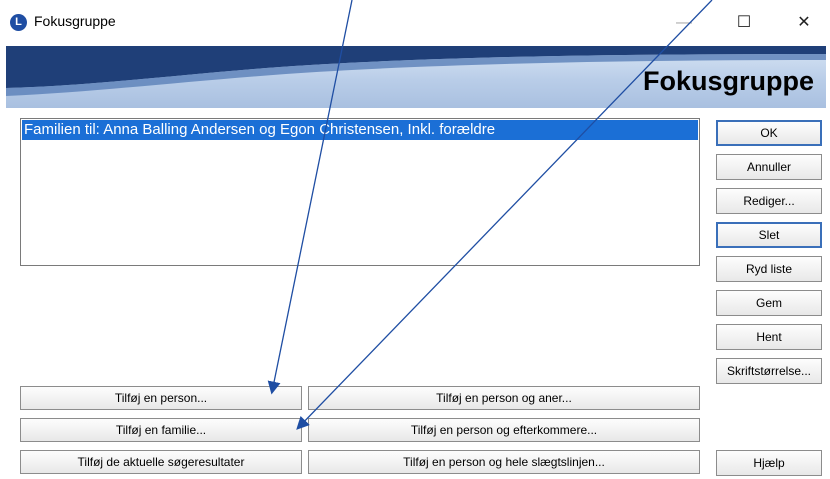 Image resolution: width=830 pixels, height=479 pixels. Describe the element at coordinates (18, 22) in the screenshot. I see `app-logo-icon: L` at that location.